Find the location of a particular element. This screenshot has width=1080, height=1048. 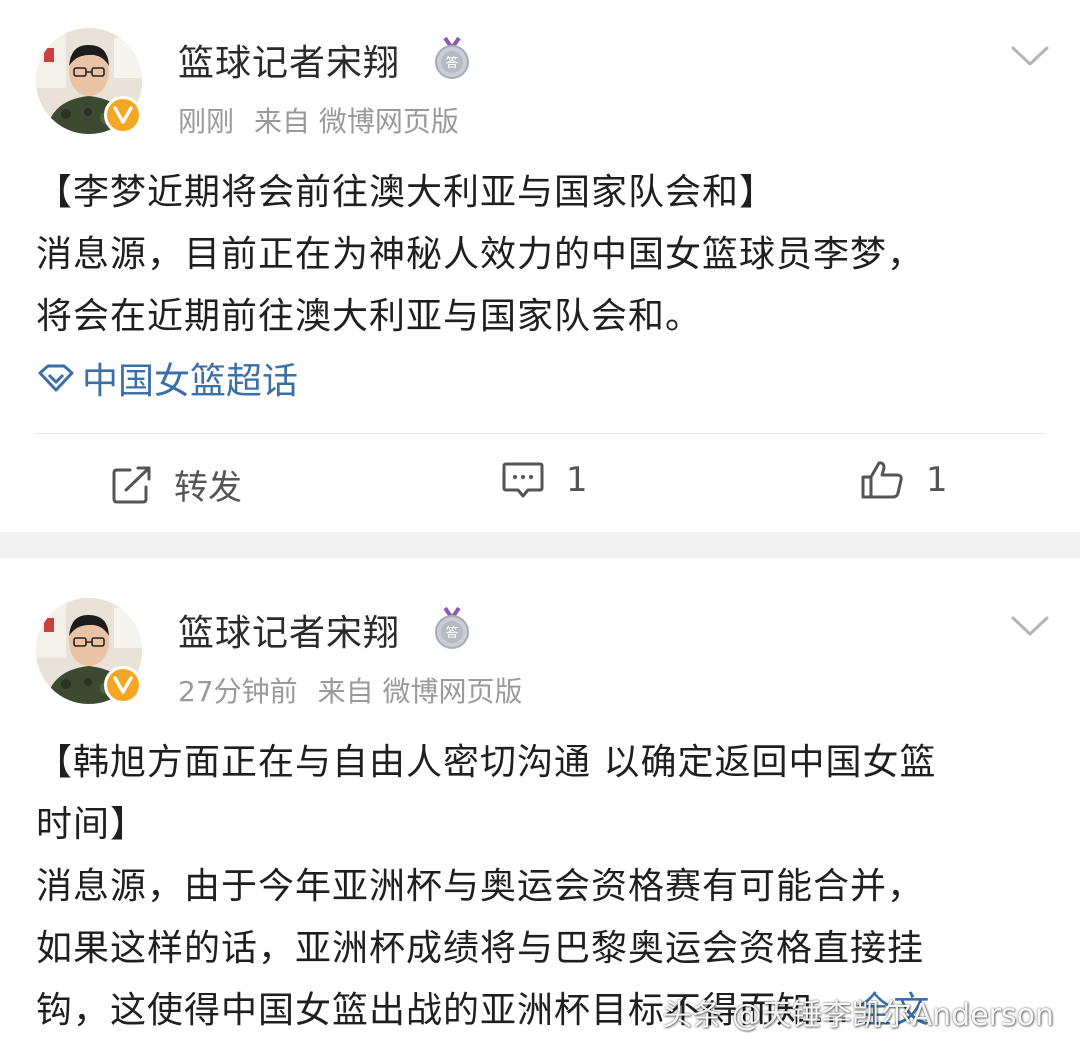

watermark: 头条 @天锤李凯尔Anderson is located at coordinates (858, 1015).